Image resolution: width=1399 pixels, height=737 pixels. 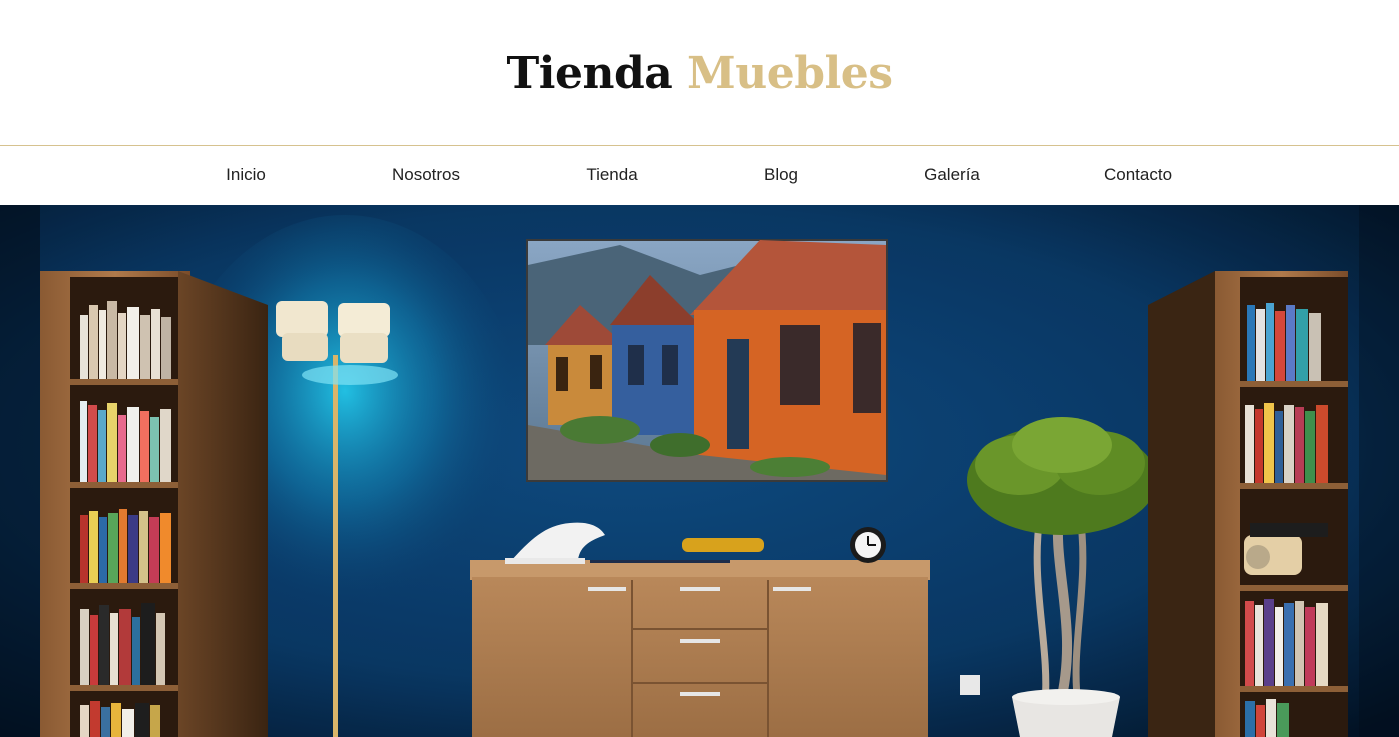 I want to click on nav-item-nosotros: Nosotros, so click(x=426, y=175).